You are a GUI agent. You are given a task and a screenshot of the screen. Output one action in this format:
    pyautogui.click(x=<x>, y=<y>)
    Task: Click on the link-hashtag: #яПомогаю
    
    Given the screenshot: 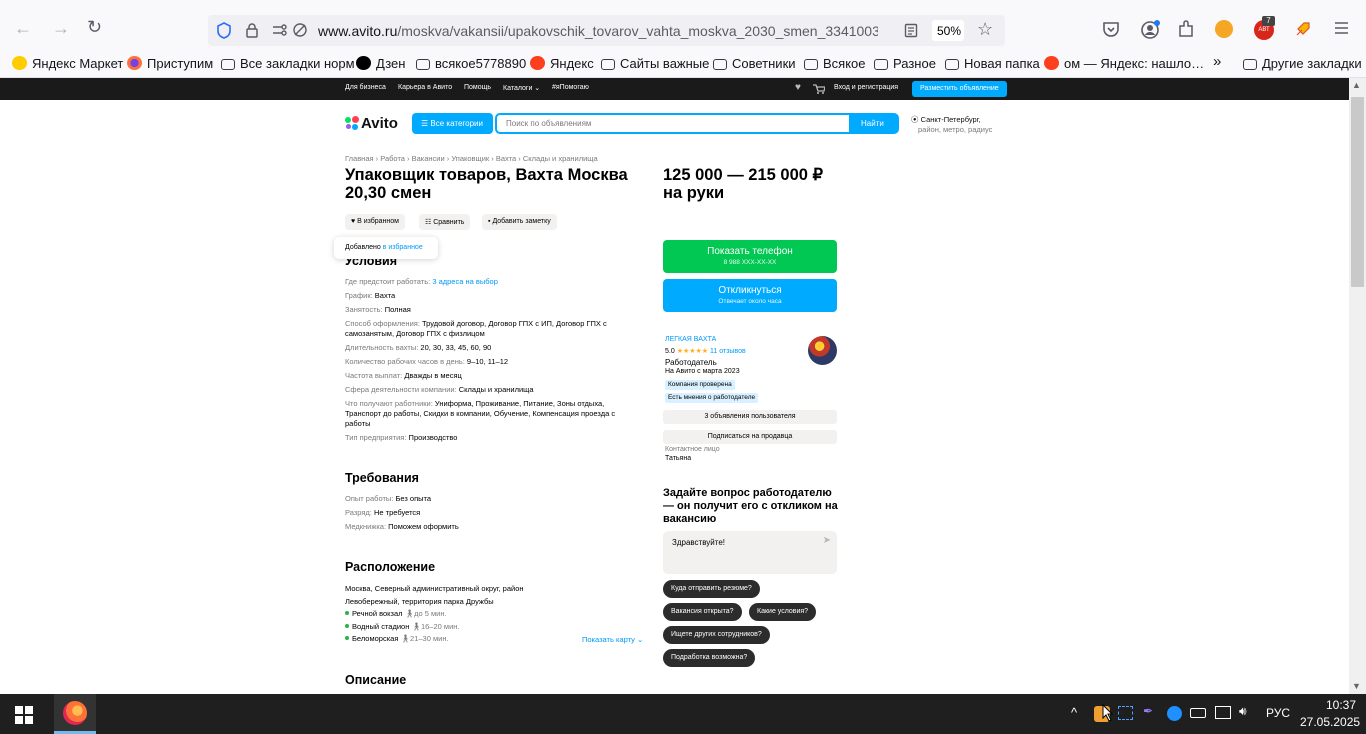 What is the action you would take?
    pyautogui.click(x=570, y=87)
    